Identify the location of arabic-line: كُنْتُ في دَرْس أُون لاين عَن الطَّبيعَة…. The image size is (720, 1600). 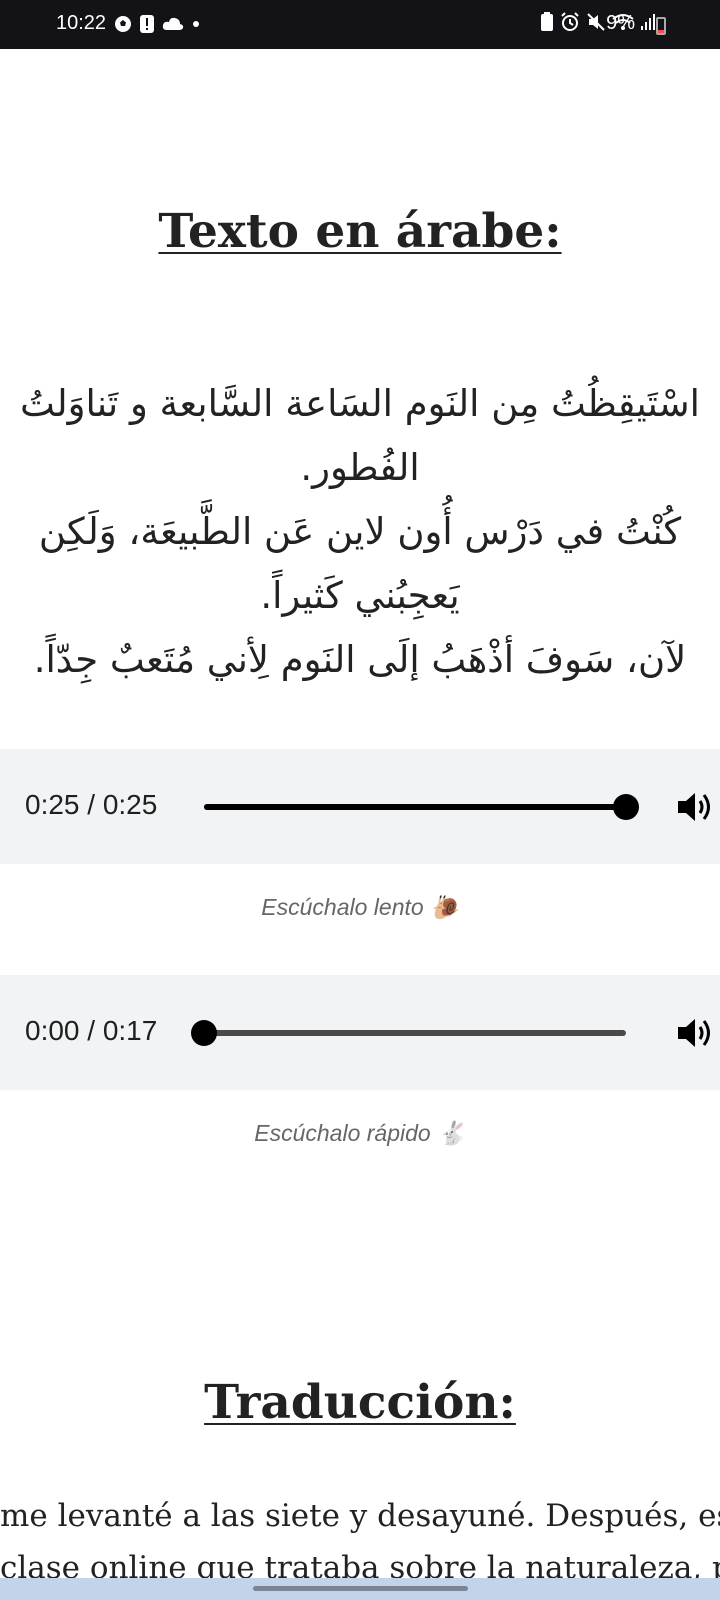
(360, 531).